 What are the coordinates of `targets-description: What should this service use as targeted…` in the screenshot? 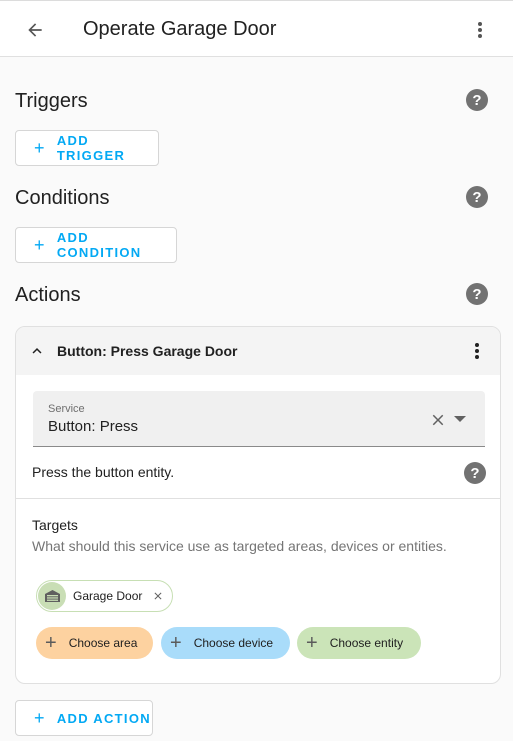 It's located at (239, 546).